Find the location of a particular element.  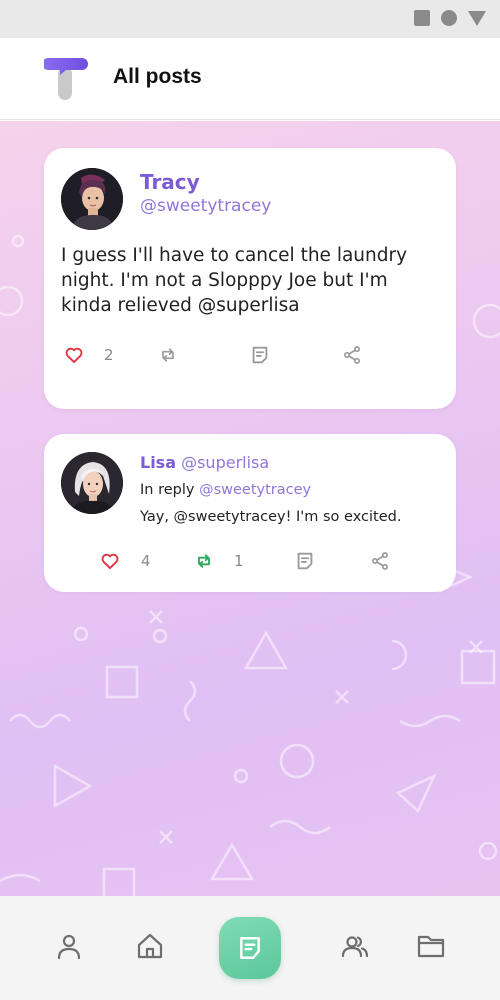

like-count: 2 is located at coordinates (109, 355).